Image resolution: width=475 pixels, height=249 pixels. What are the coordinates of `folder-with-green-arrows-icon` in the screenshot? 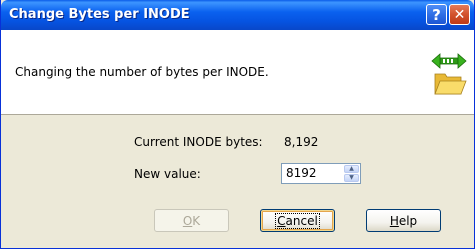 It's located at (449, 74).